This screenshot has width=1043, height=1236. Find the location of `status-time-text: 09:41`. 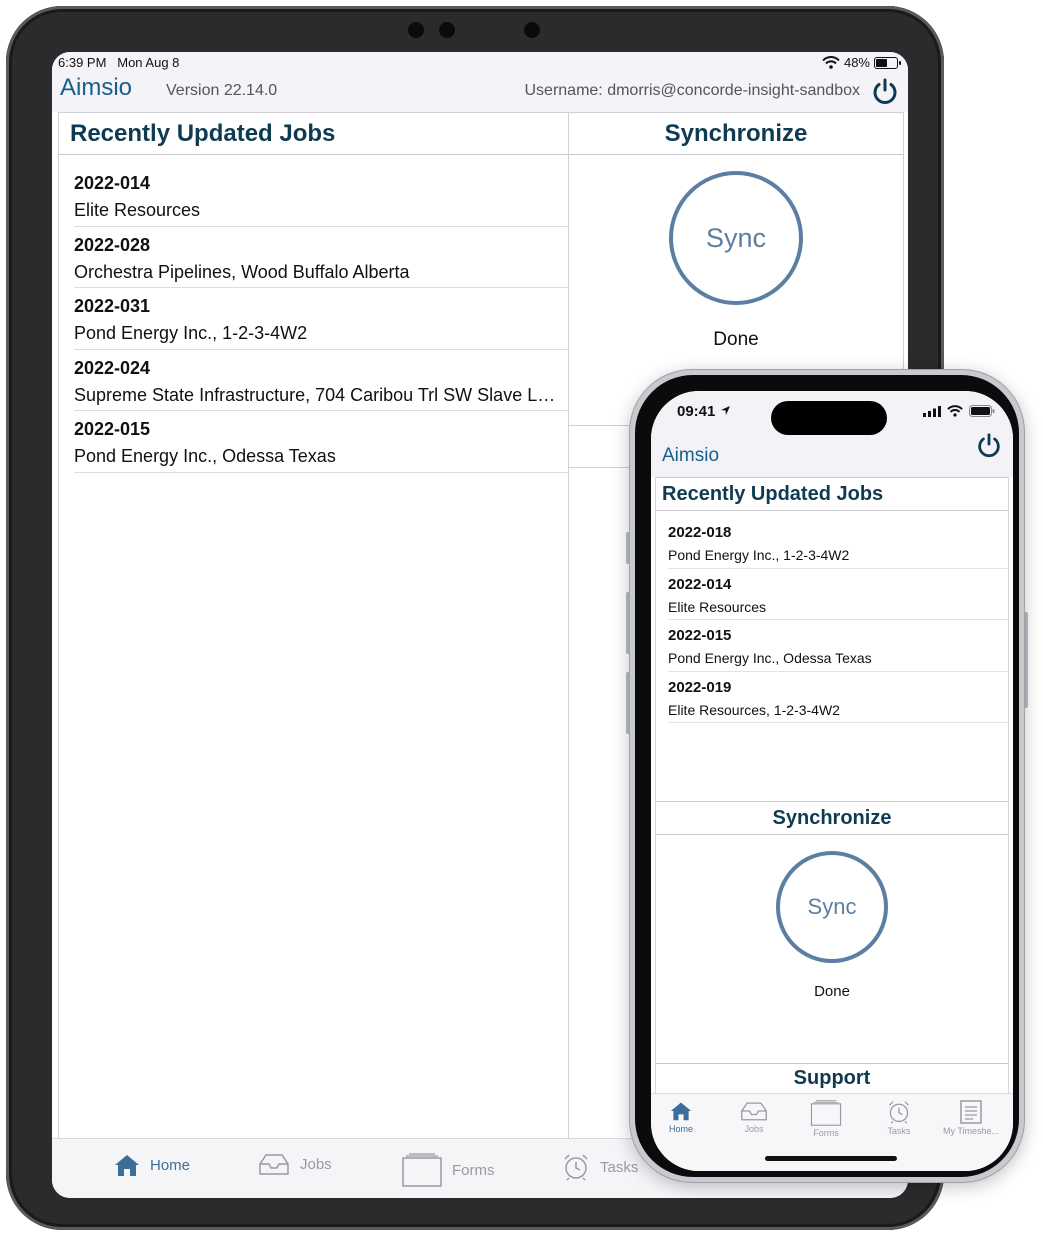

status-time-text: 09:41 is located at coordinates (696, 411).